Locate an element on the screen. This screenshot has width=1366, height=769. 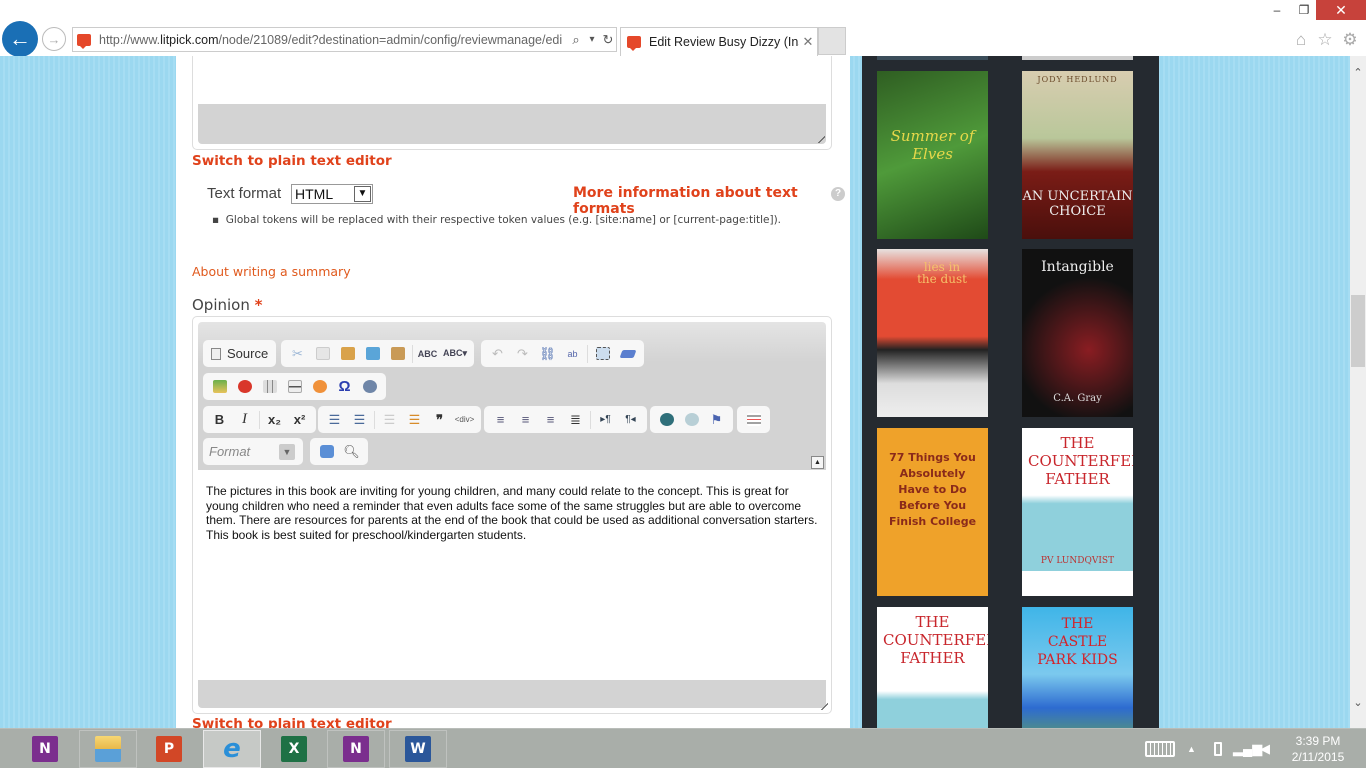
forward-button: → is located at coordinates (54, 39).